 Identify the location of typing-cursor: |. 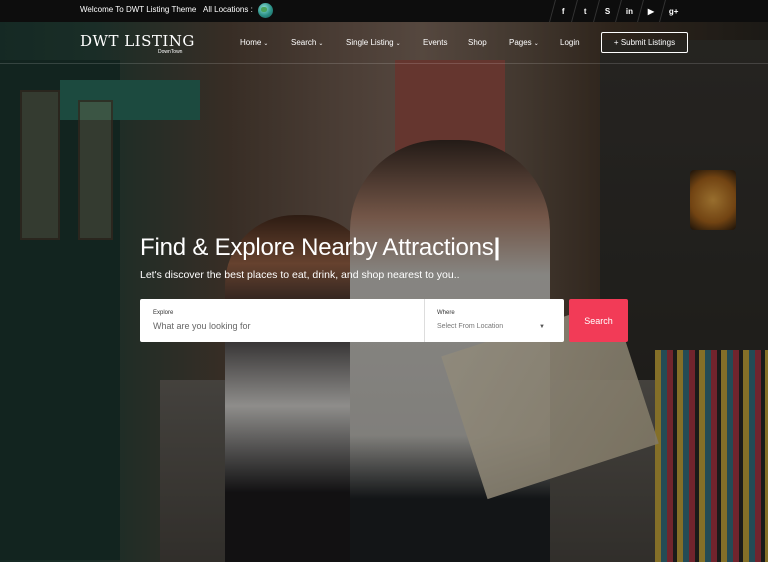
(497, 247).